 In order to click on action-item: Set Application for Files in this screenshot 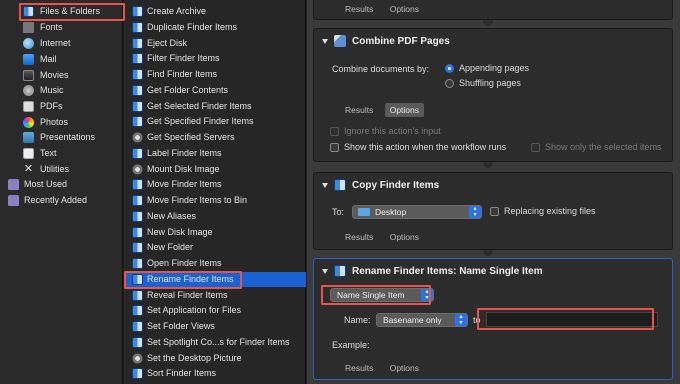, I will do `click(215, 310)`.